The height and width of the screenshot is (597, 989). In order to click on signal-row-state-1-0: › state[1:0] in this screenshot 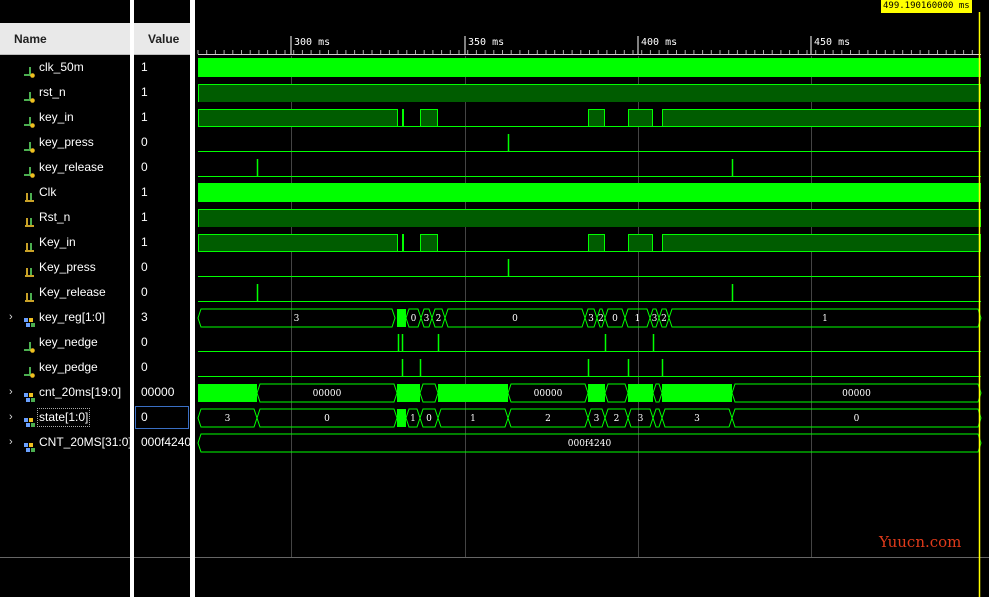, I will do `click(65, 417)`.